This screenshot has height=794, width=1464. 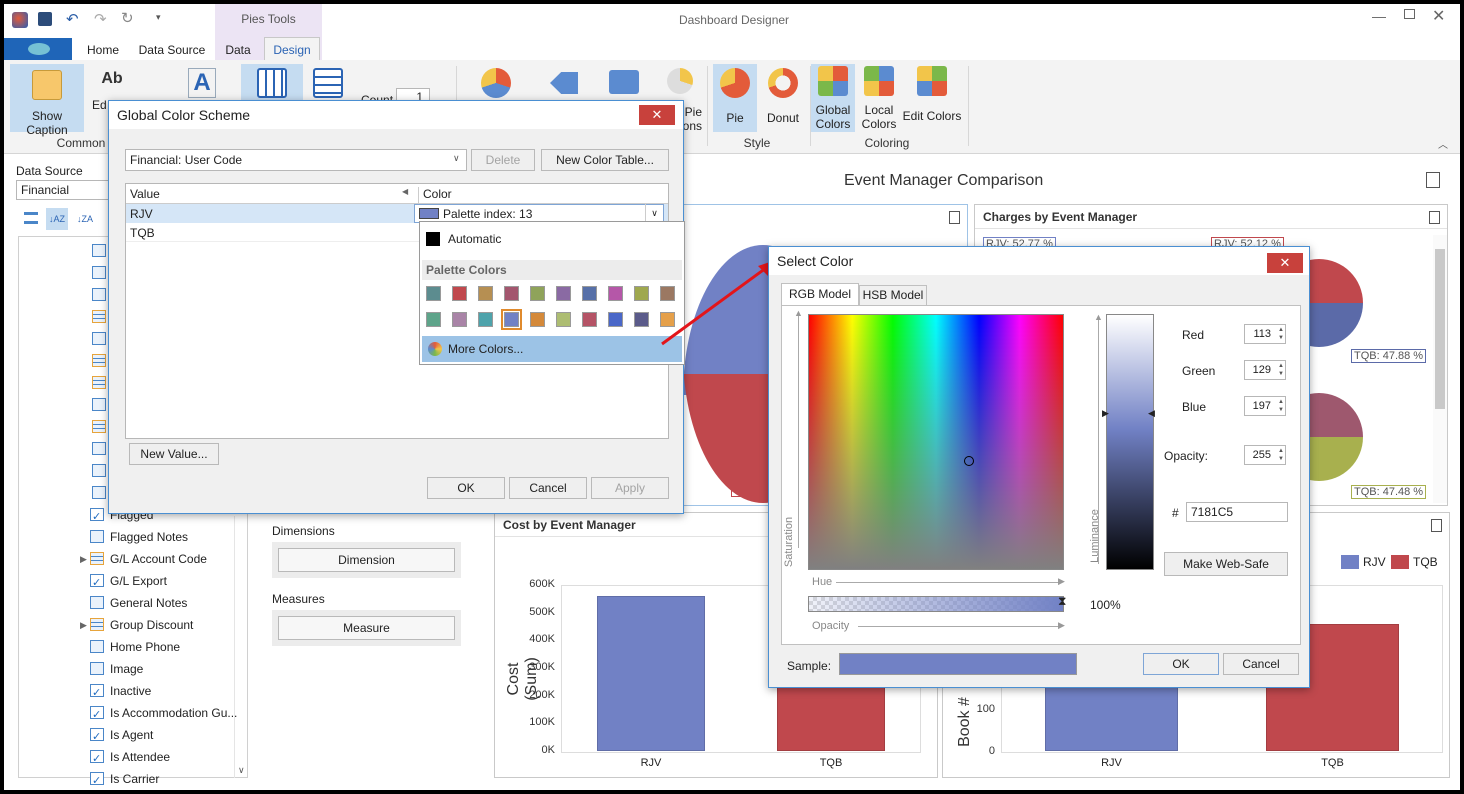 What do you see at coordinates (66, 190) in the screenshot?
I see `data-source-select: Financial` at bounding box center [66, 190].